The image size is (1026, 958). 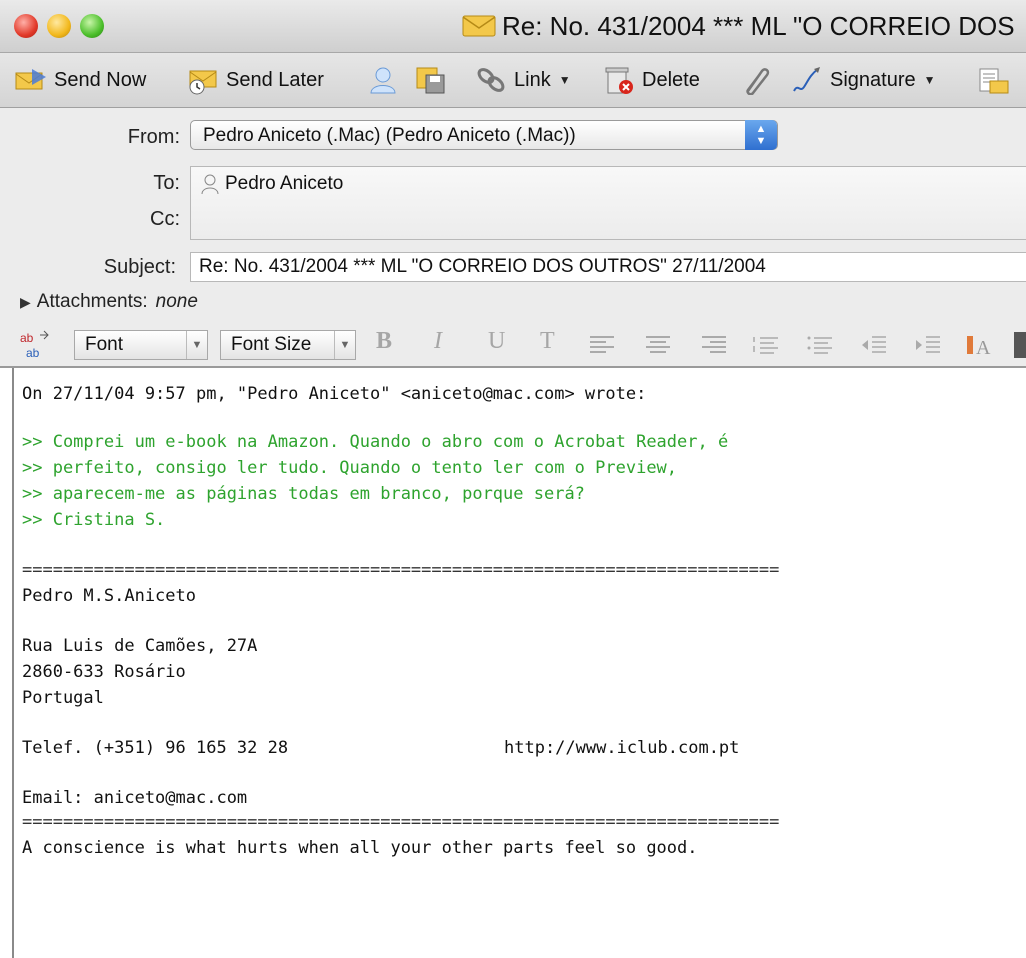 What do you see at coordinates (820, 345) in the screenshot?
I see `bullet-list-icon` at bounding box center [820, 345].